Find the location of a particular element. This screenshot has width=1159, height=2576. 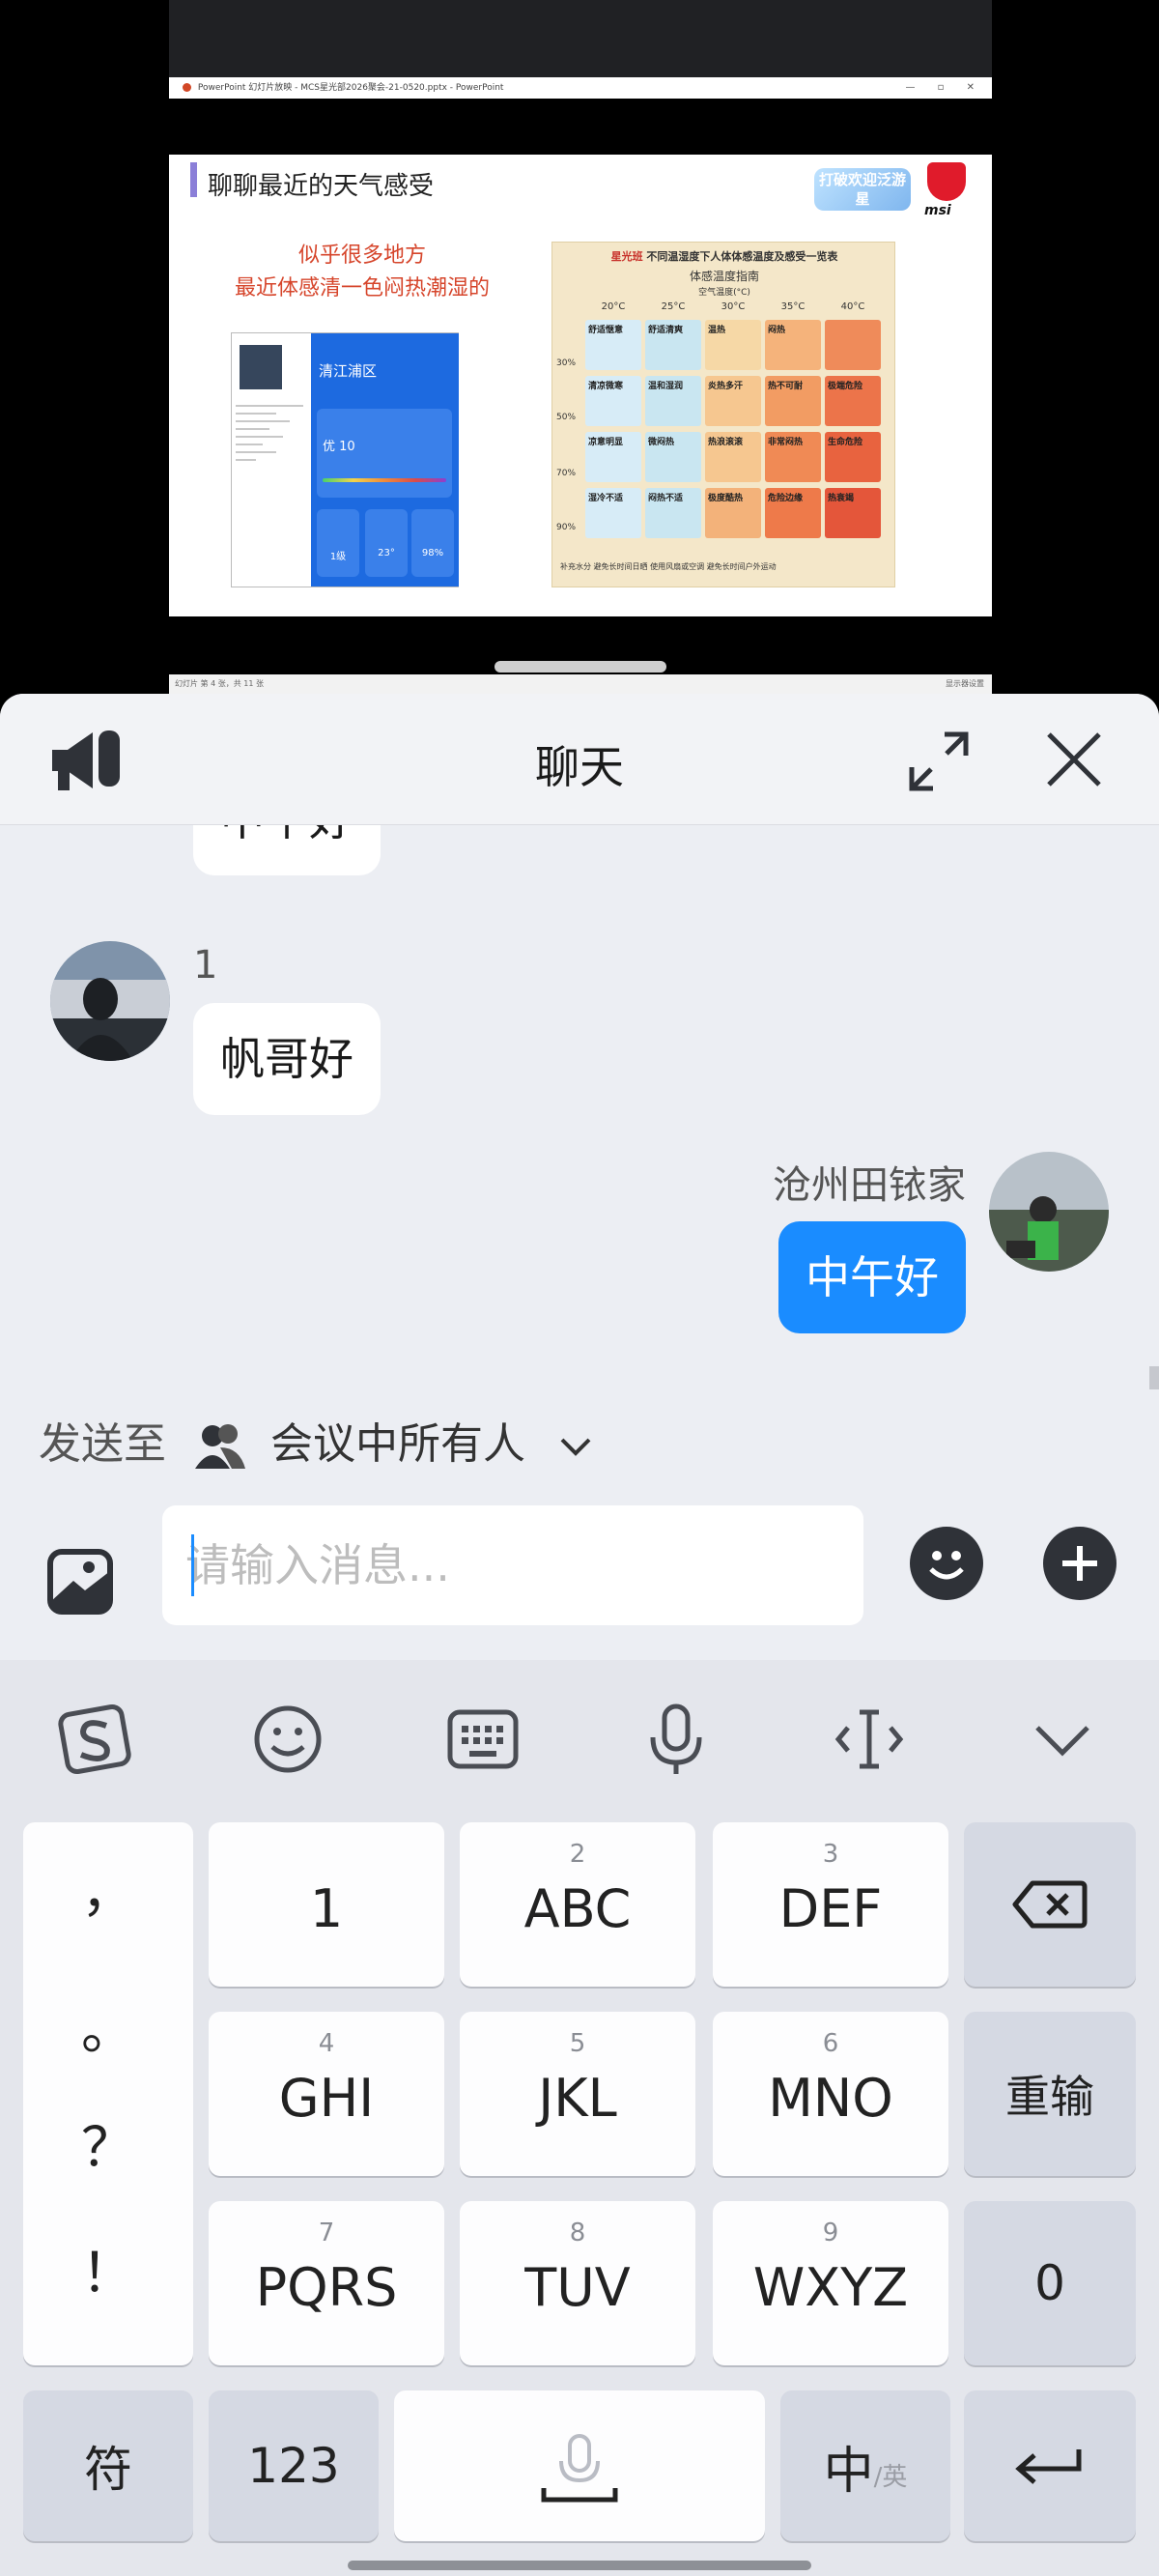

emoji-button is located at coordinates (946, 1564).